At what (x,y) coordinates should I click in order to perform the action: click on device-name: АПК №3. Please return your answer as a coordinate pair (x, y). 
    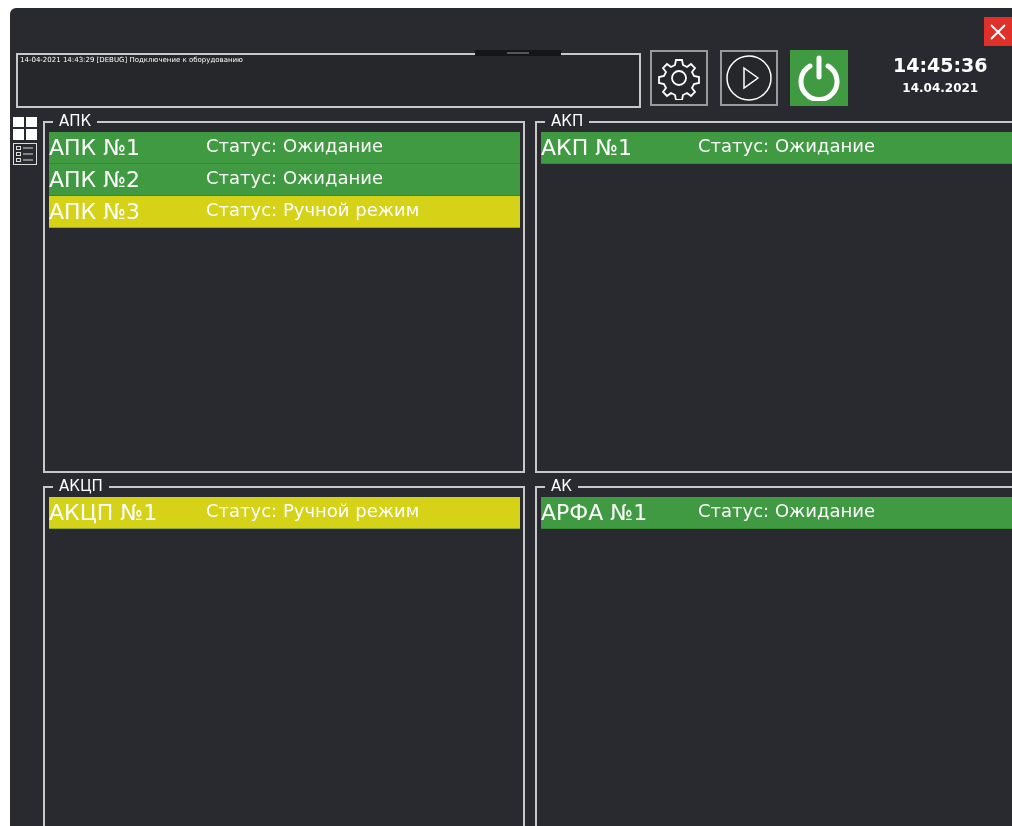
    Looking at the image, I should click on (95, 211).